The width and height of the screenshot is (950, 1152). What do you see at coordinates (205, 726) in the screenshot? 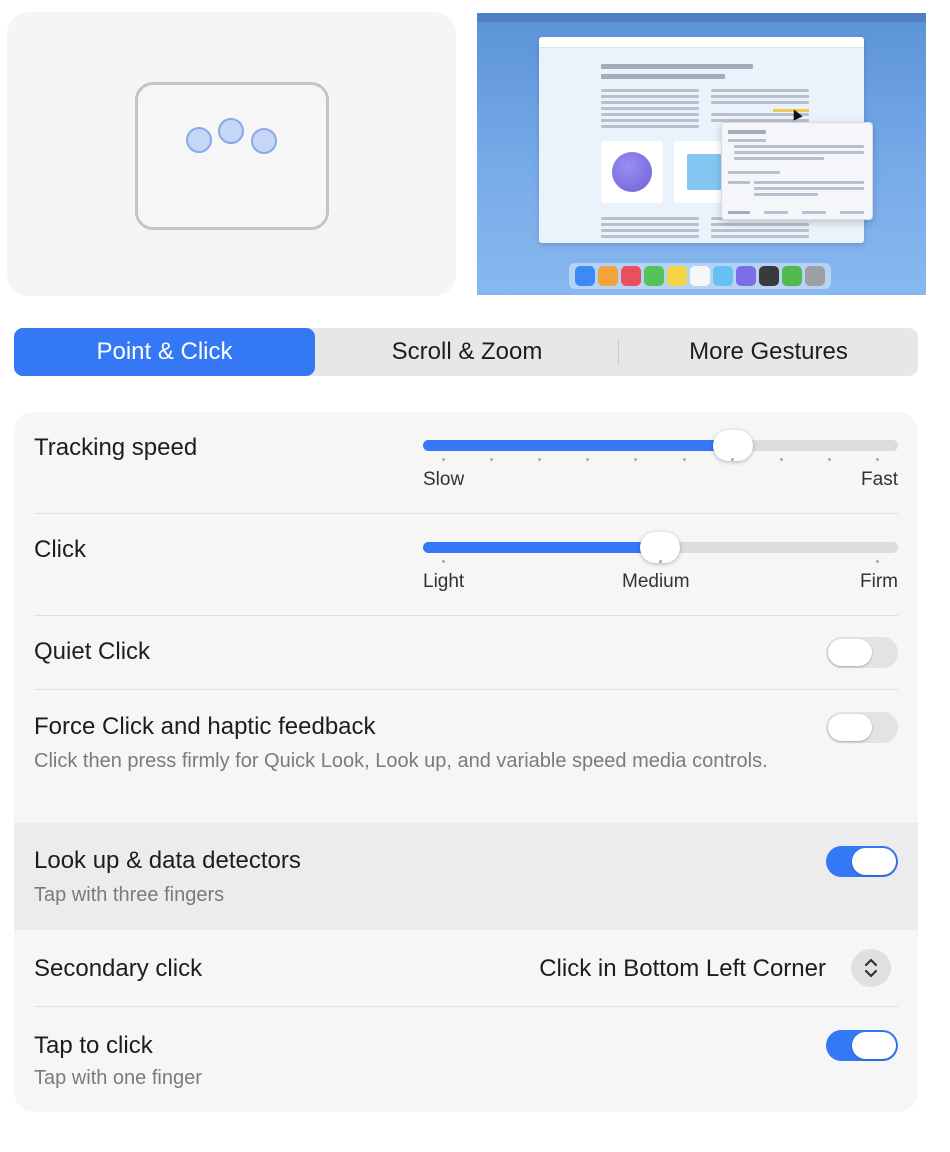
I see `force-click-label: Force Click and haptic feedback` at bounding box center [205, 726].